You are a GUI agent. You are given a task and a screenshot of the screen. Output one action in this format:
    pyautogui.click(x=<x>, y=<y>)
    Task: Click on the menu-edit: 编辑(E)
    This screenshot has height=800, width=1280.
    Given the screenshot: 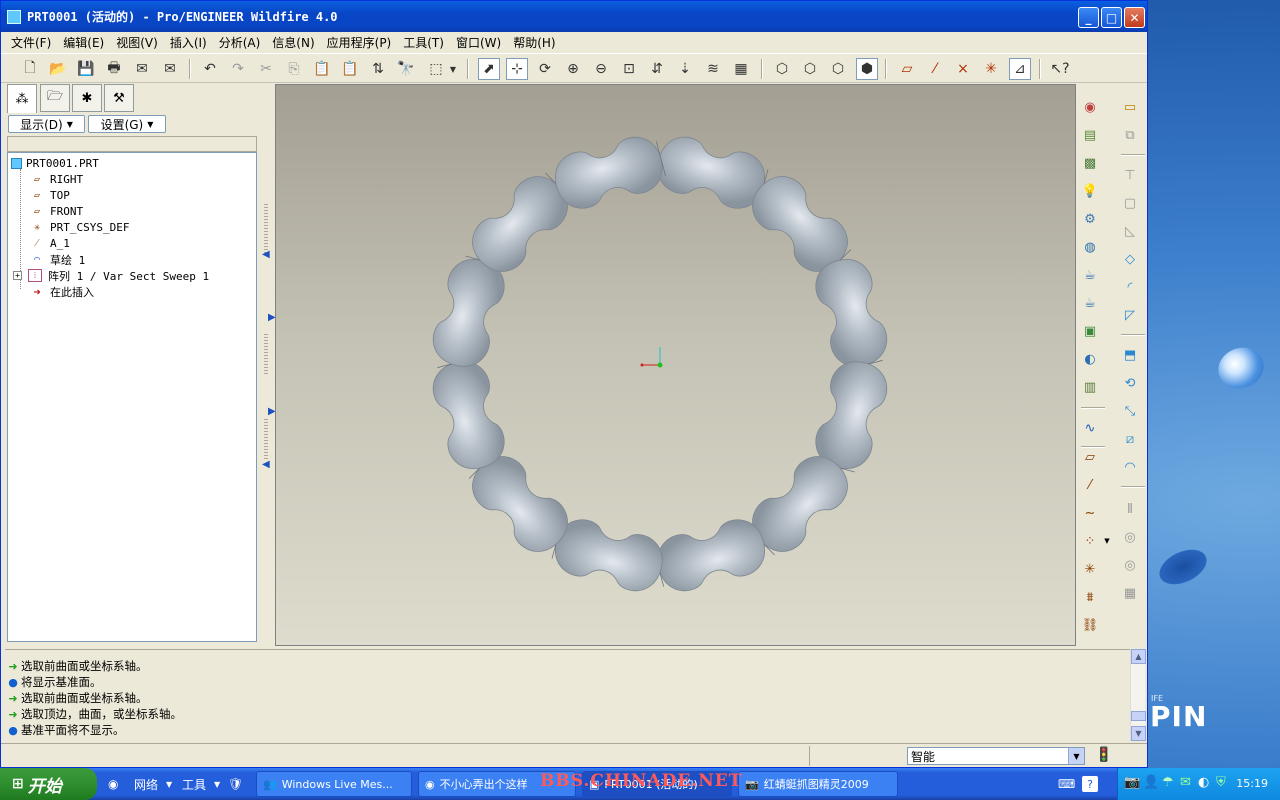 What is the action you would take?
    pyautogui.click(x=83, y=42)
    